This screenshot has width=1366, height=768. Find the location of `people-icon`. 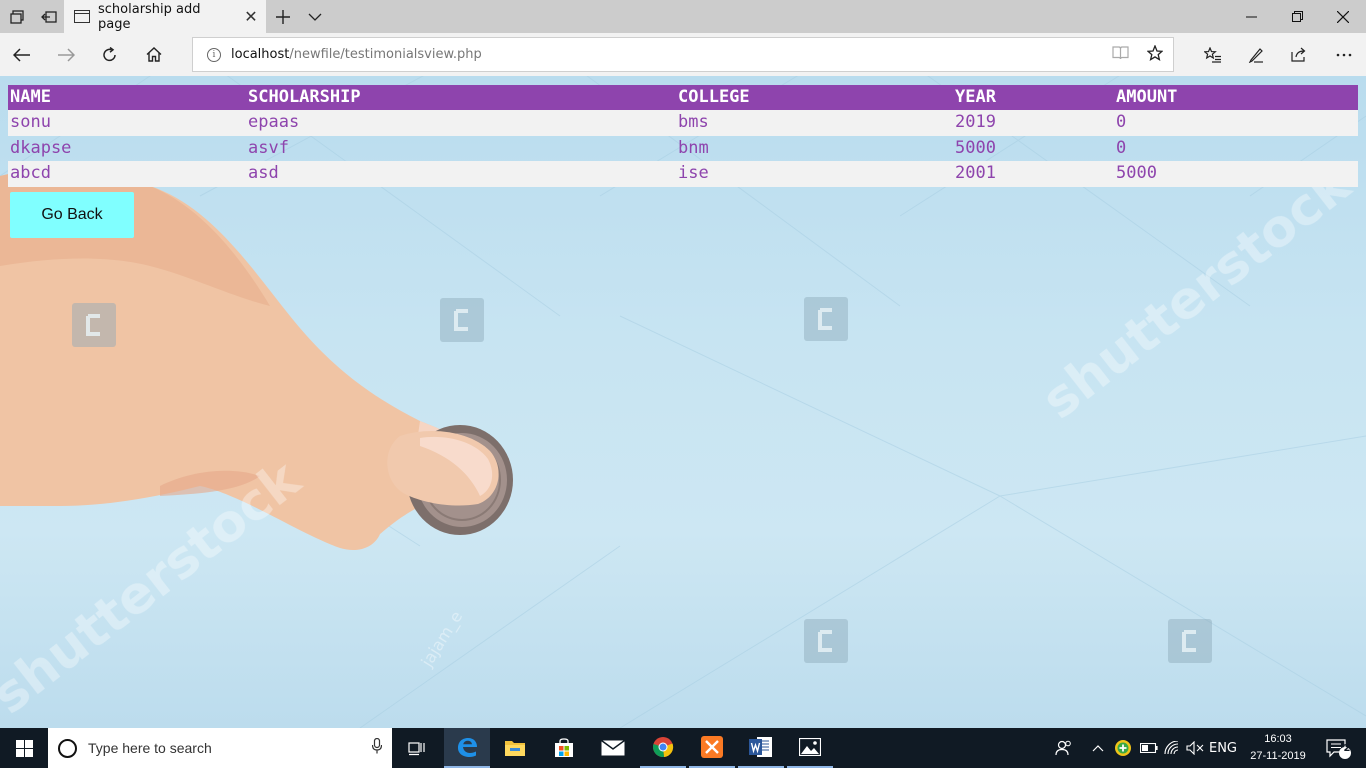

people-icon is located at coordinates (1064, 748).